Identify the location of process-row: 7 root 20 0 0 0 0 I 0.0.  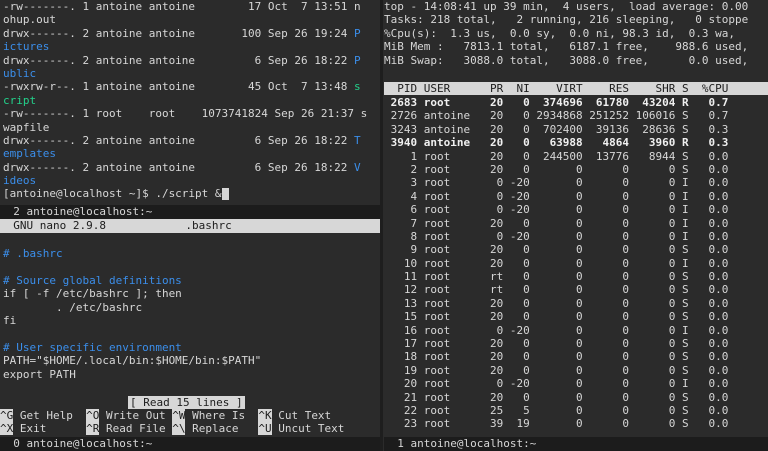
(576, 223).